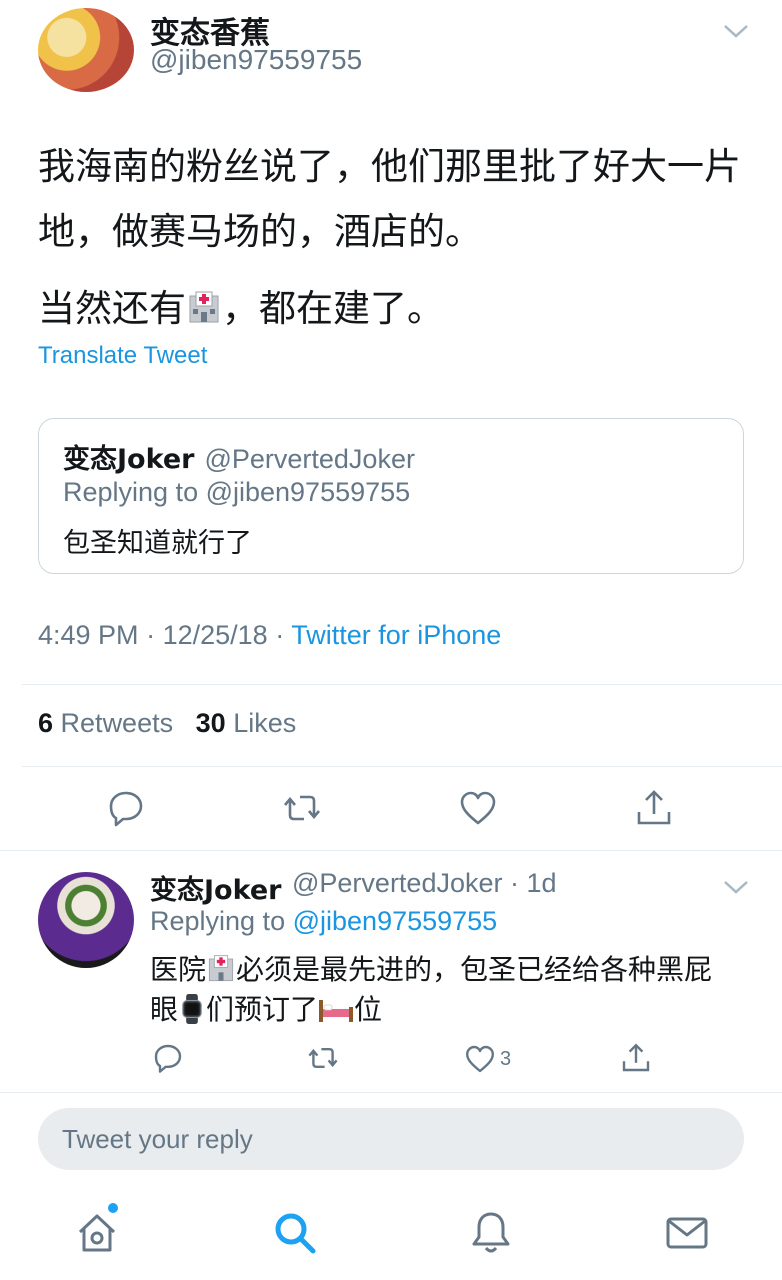 The width and height of the screenshot is (782, 1280). Describe the element at coordinates (210, 723) in the screenshot. I see `like-count: 30` at that location.